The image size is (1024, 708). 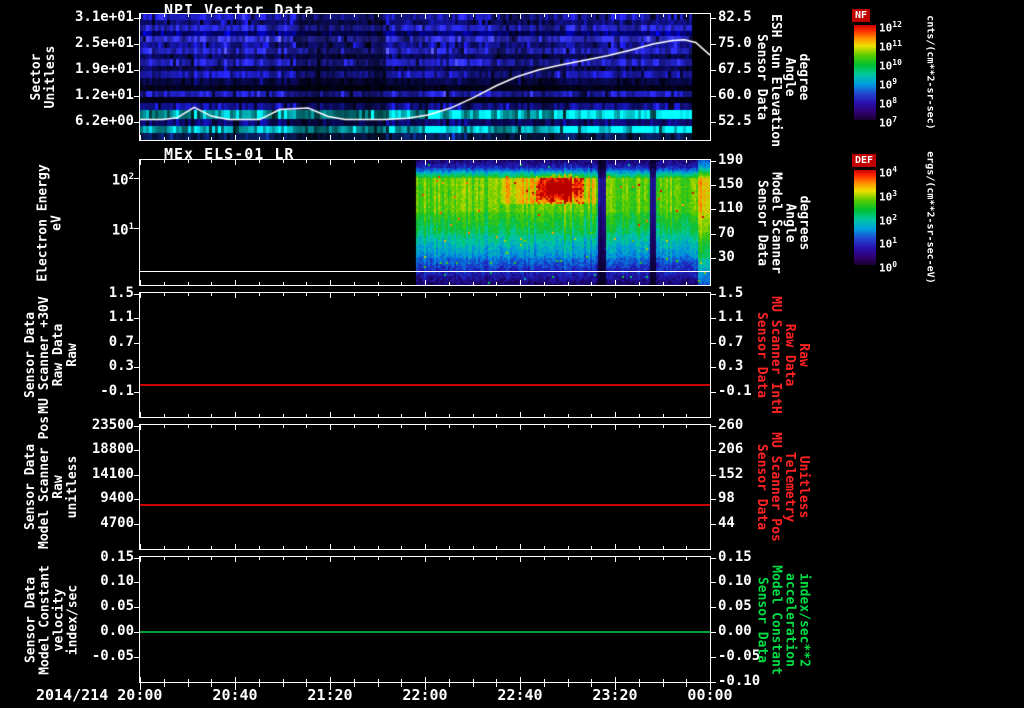 I want to click on colorbar-tick-label: 103, so click(x=888, y=196).